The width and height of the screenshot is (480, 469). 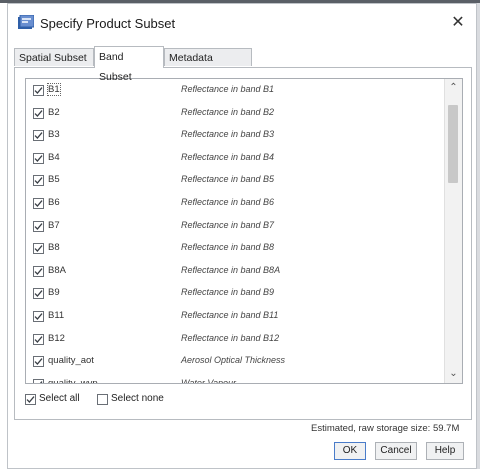 What do you see at coordinates (453, 144) in the screenshot?
I see `scroll-thumb` at bounding box center [453, 144].